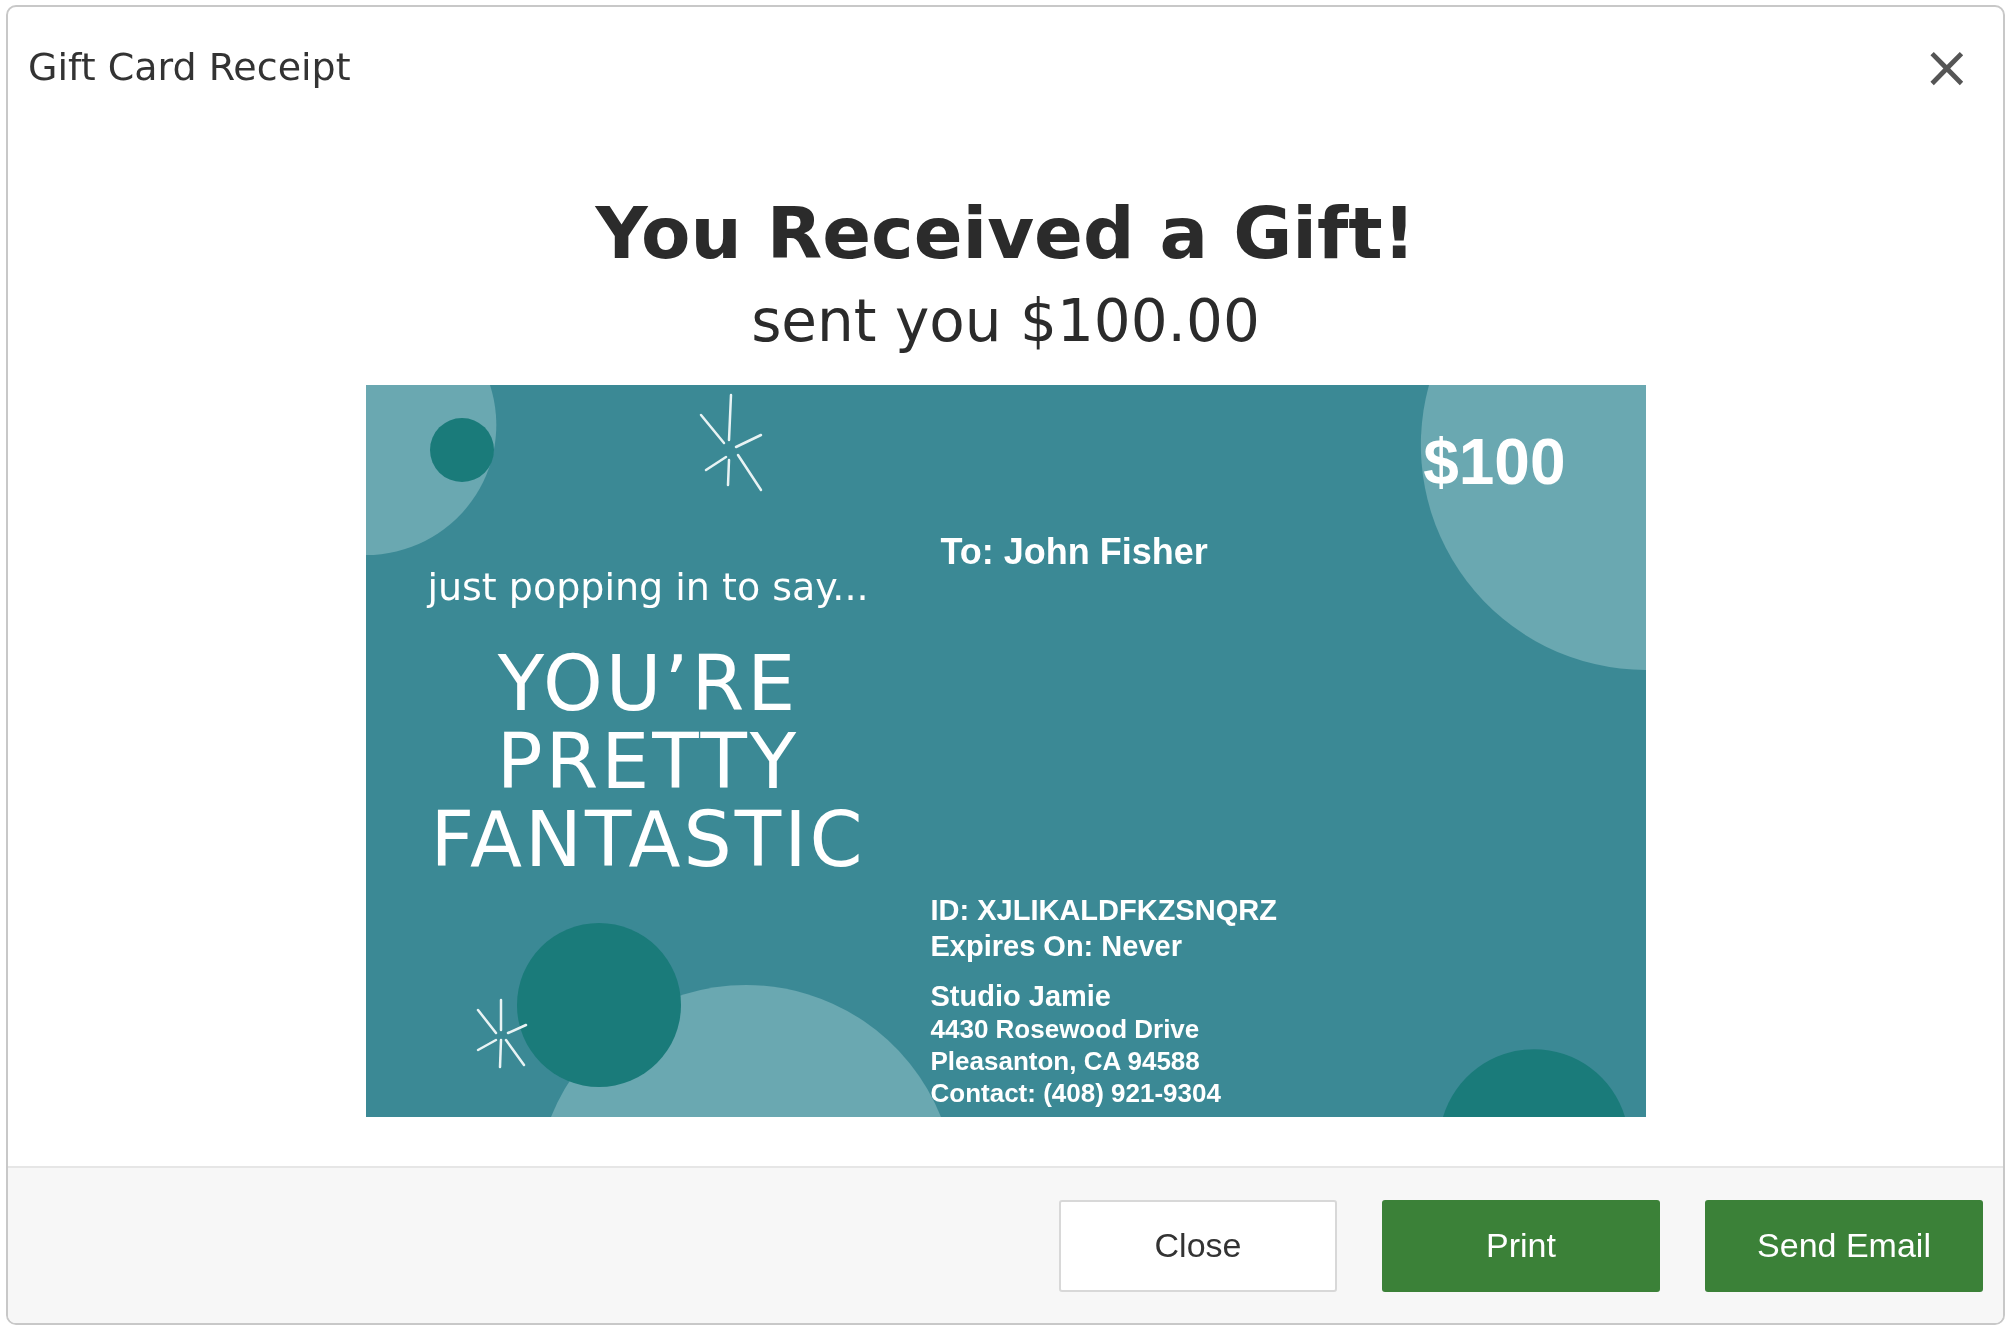 The width and height of the screenshot is (2013, 1331). I want to click on card-expiry: Expires On: Never, so click(1056, 946).